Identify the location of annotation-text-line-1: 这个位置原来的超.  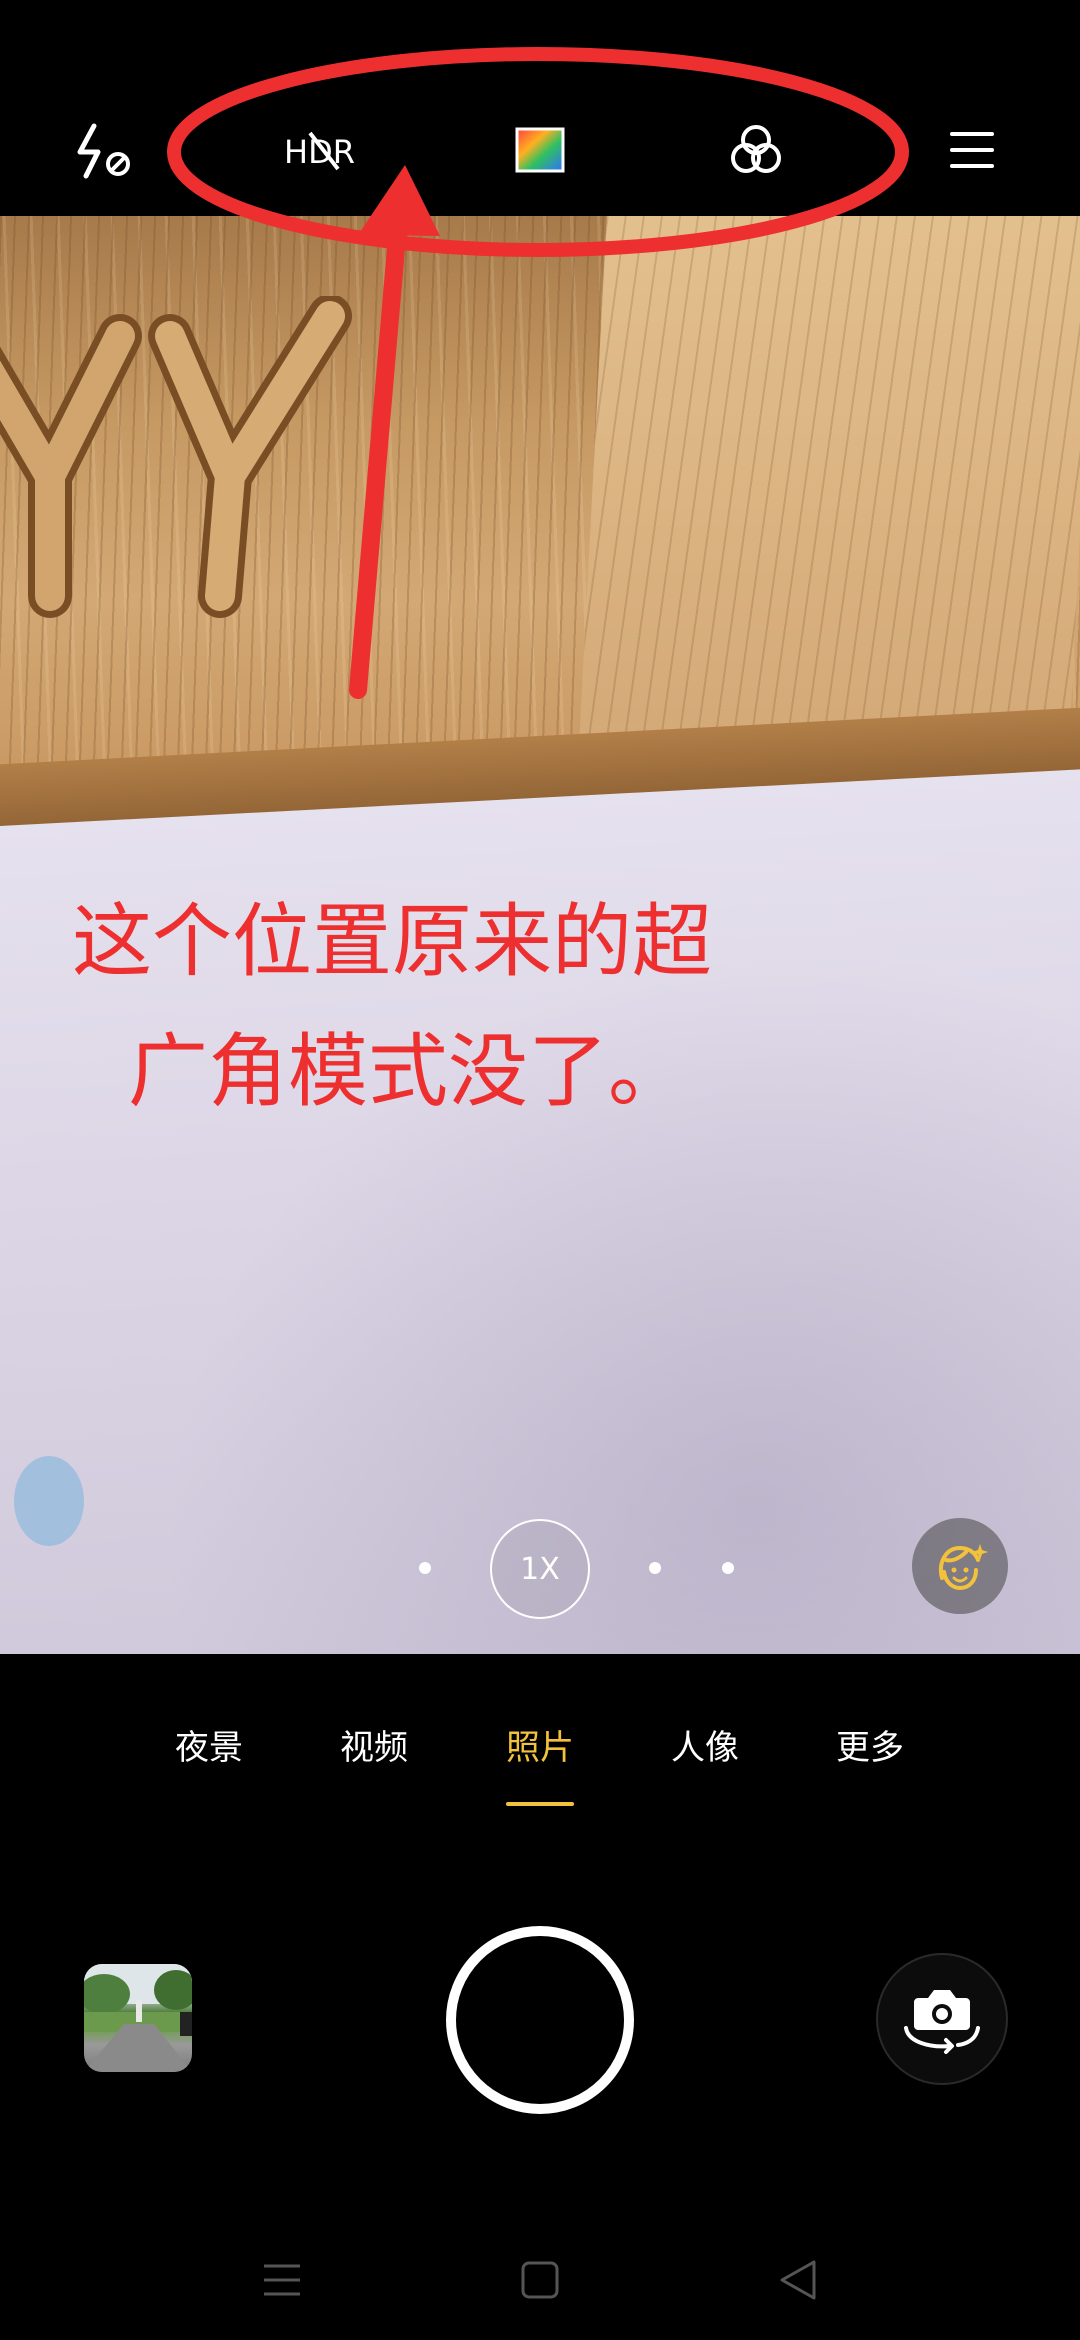
(392, 941).